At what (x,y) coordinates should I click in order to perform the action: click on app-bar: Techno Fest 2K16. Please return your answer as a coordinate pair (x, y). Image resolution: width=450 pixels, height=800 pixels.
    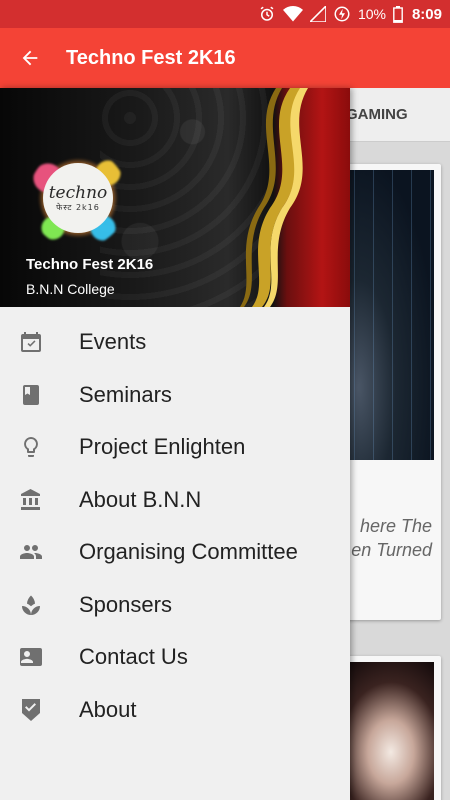
    Looking at the image, I should click on (225, 58).